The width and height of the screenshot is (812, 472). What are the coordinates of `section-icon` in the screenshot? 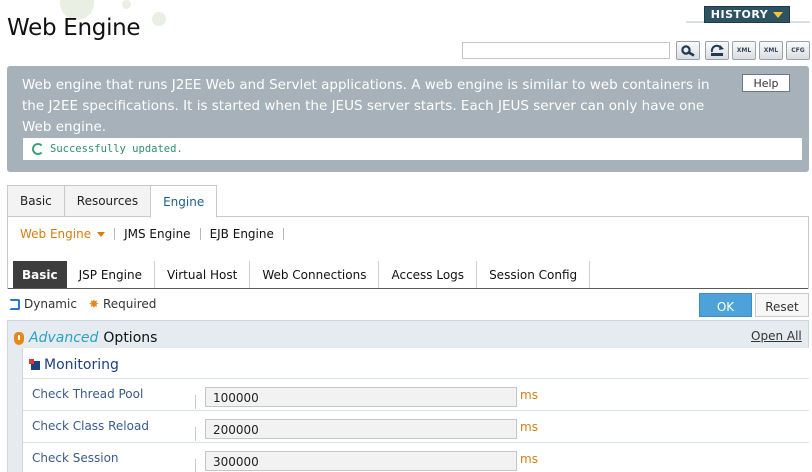 It's located at (34, 364).